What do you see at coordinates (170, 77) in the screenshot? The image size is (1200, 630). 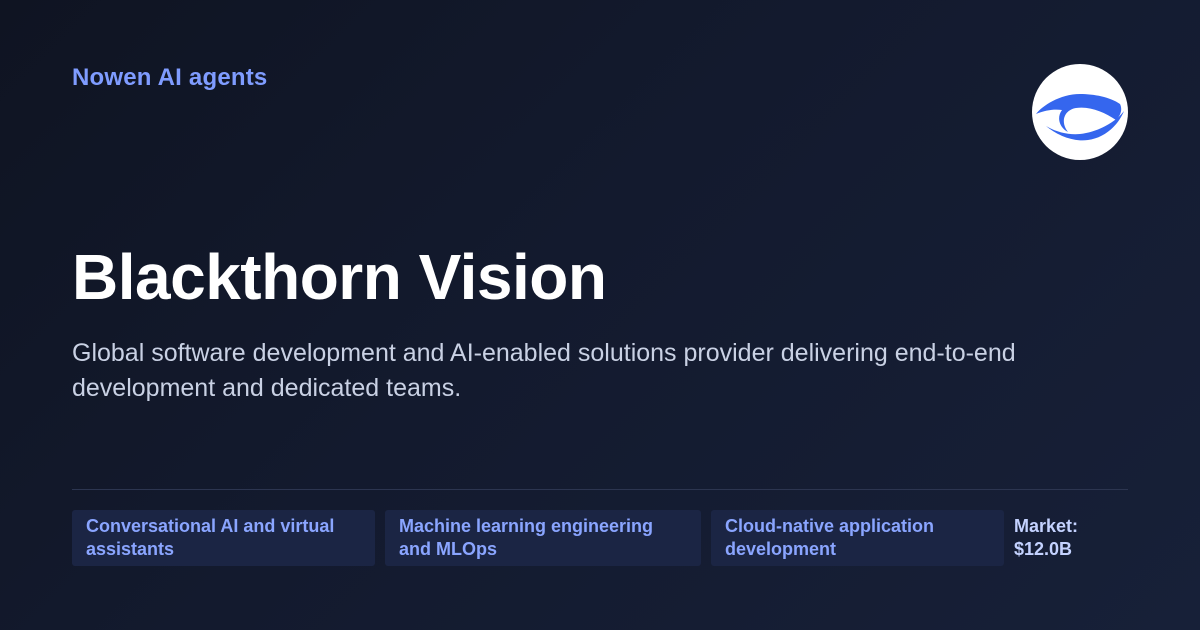 I see `brand-label: Nowen AI agents` at bounding box center [170, 77].